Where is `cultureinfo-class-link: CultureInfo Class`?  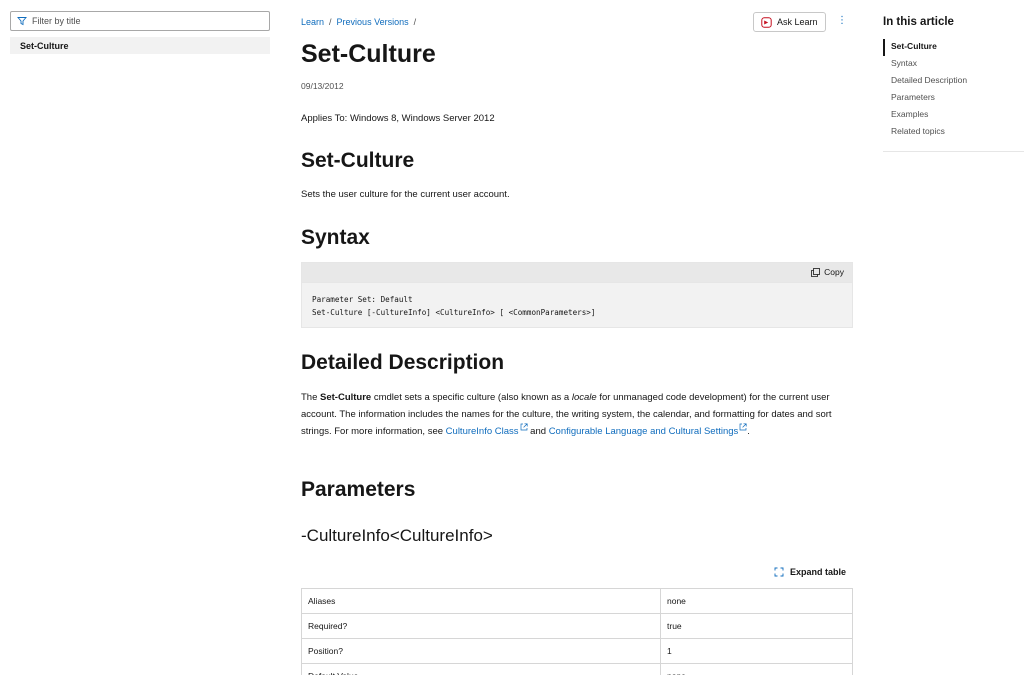
cultureinfo-class-link: CultureInfo Class is located at coordinates (486, 430).